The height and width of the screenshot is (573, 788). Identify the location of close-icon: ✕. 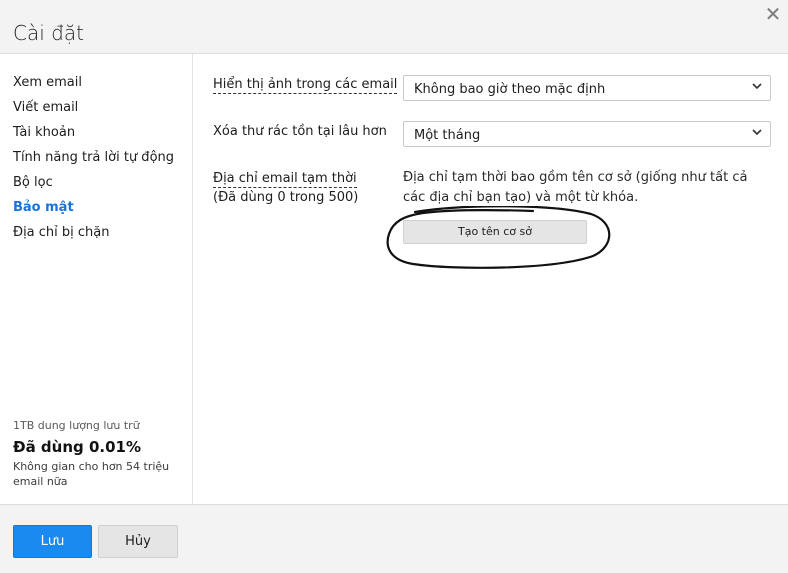
(773, 14).